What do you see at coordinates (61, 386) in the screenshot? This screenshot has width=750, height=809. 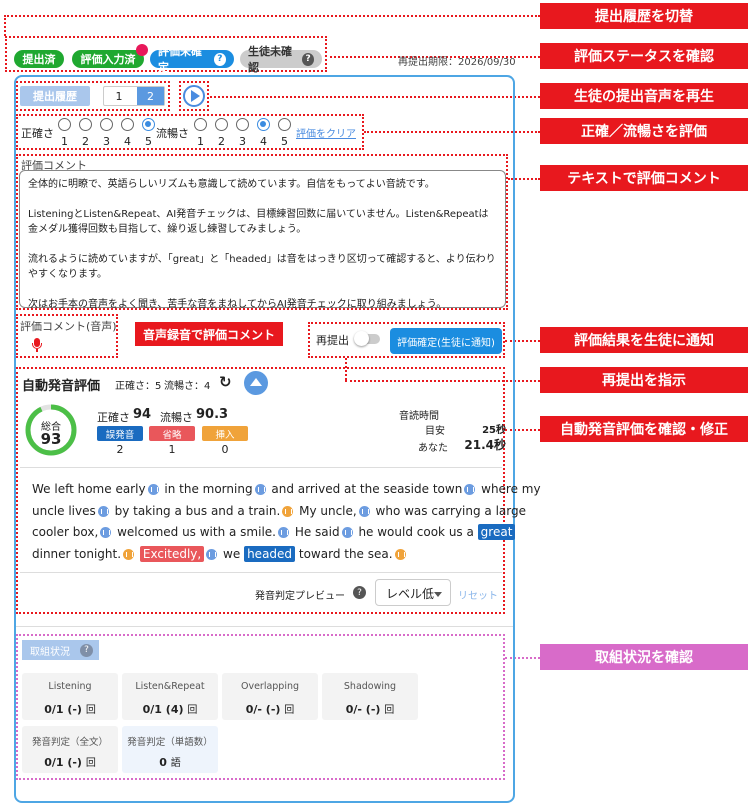 I see `auto-eval-title: 自動発音評価` at bounding box center [61, 386].